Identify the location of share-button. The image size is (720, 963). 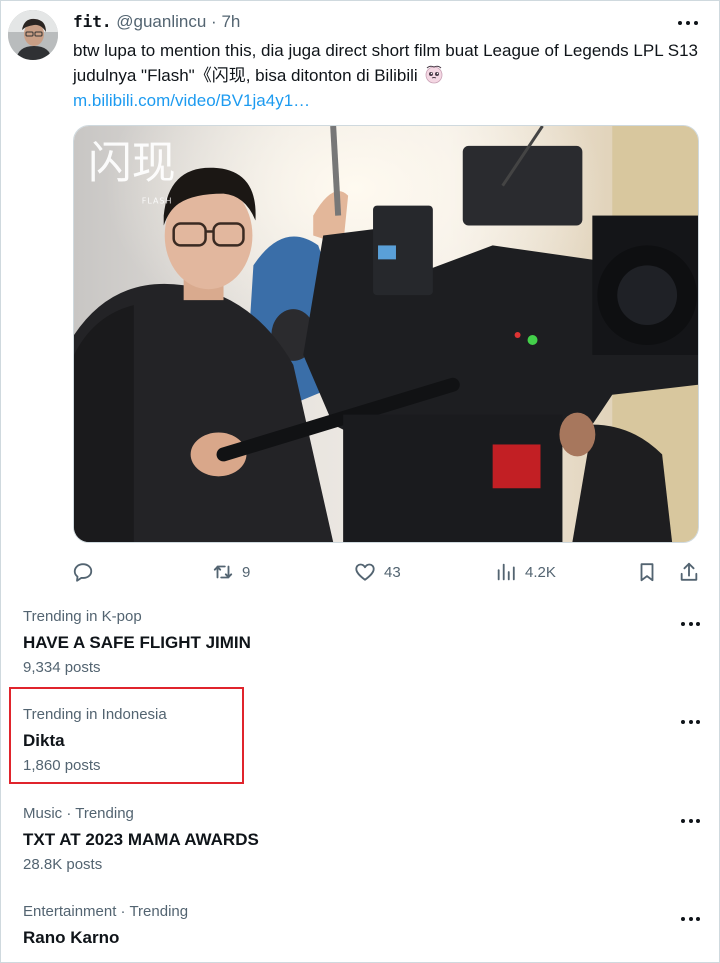
(689, 572).